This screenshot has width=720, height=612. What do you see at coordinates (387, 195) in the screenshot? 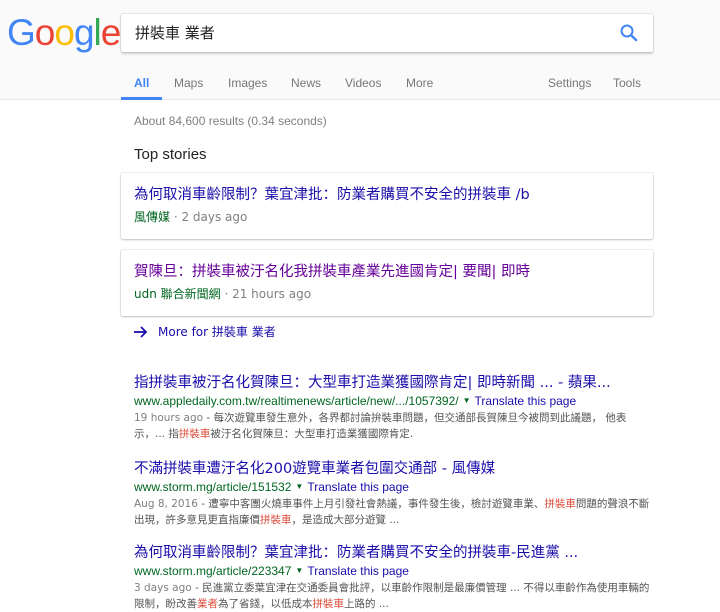
I see `top-story-title: 為何取消車齡限制？葉宜津批：防業者購買不安全的拼裝車 /b` at bounding box center [387, 195].